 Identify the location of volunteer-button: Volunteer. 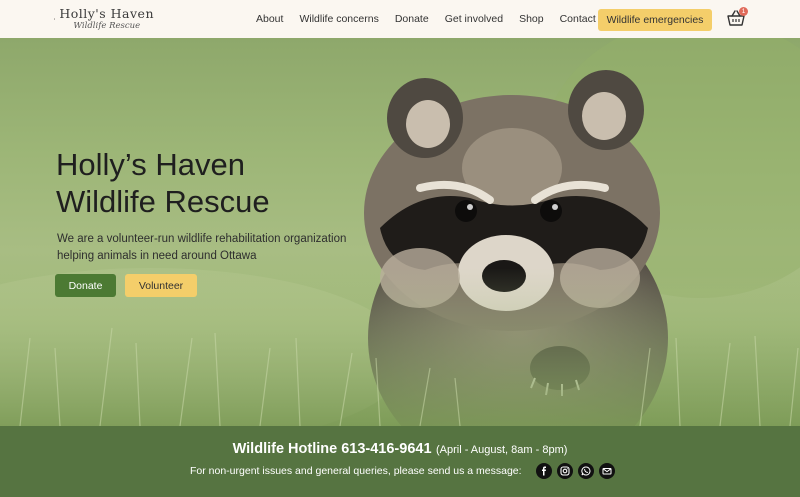
(161, 285).